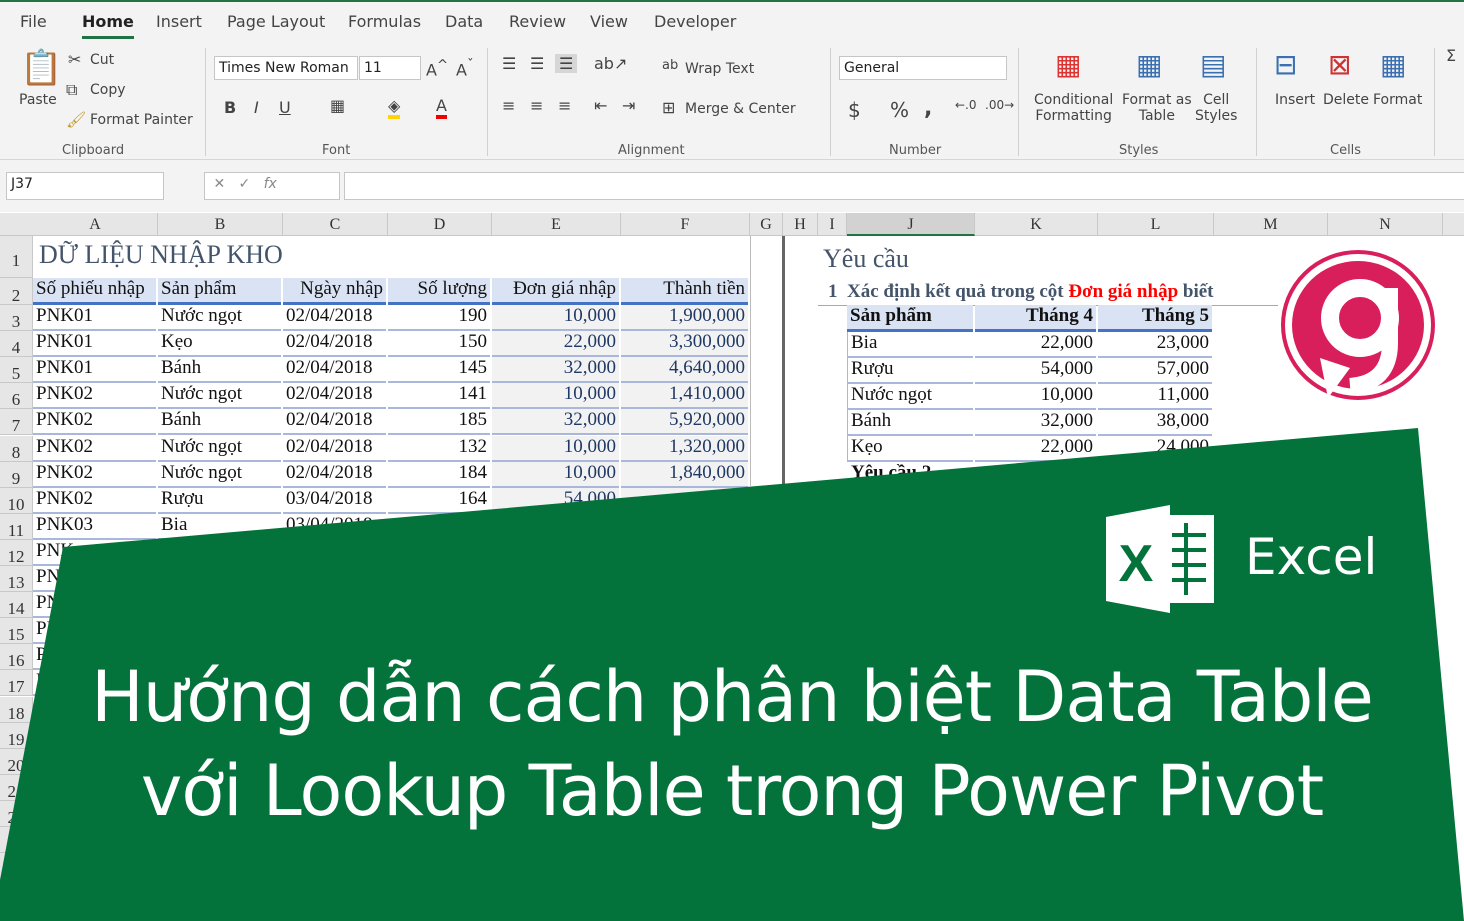  Describe the element at coordinates (910, 423) in the screenshot. I see `lookup-cell: Bánh` at that location.